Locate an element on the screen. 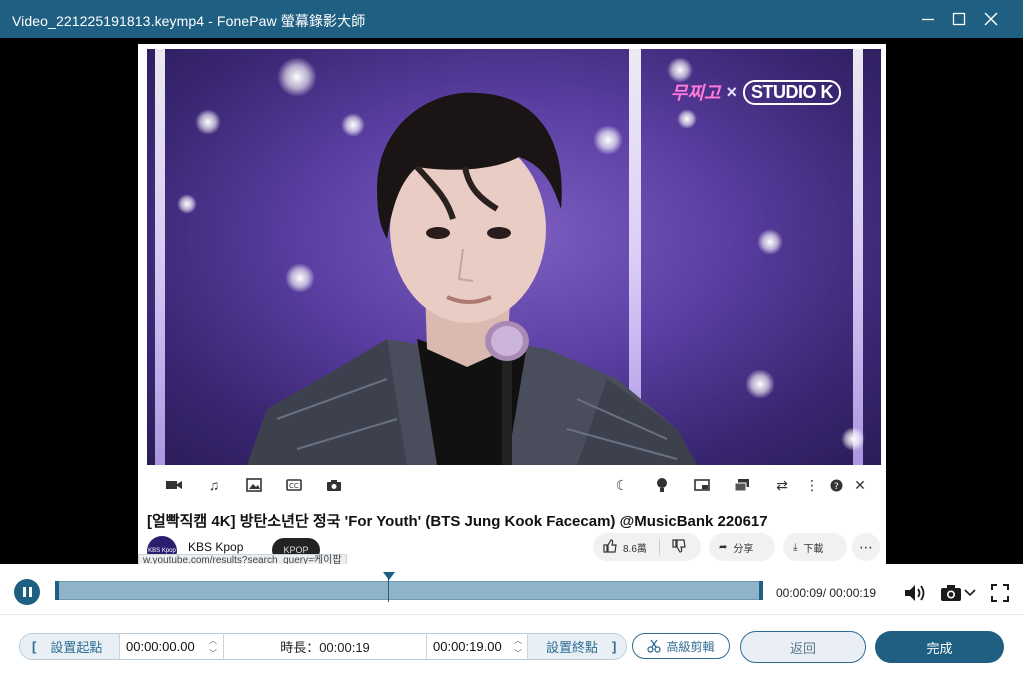  set-end-button: 設置終點 ] is located at coordinates (576, 646).